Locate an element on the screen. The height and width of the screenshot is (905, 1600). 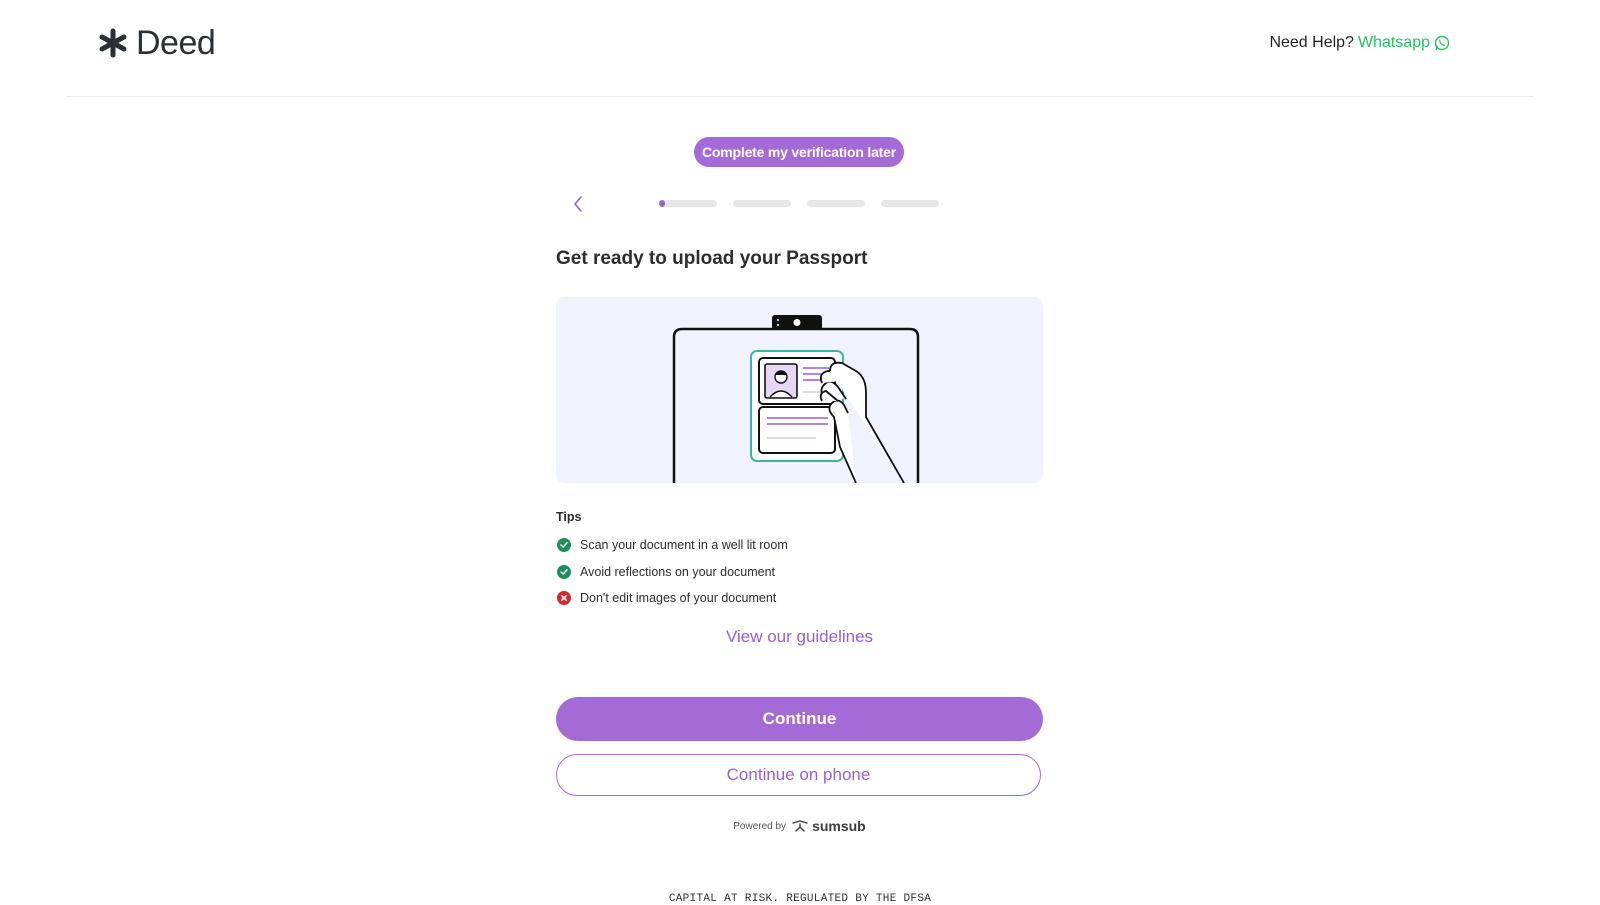
tip-item: Don't edit images of your document is located at coordinates (672, 598).